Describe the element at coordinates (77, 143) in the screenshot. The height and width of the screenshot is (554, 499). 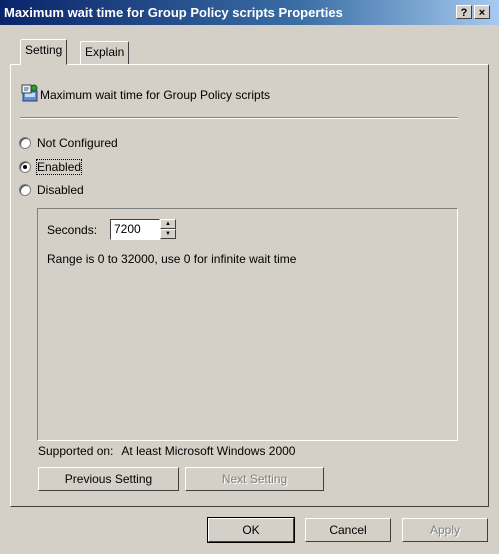
I see `radio-not-configured-label: Not Configured` at that location.